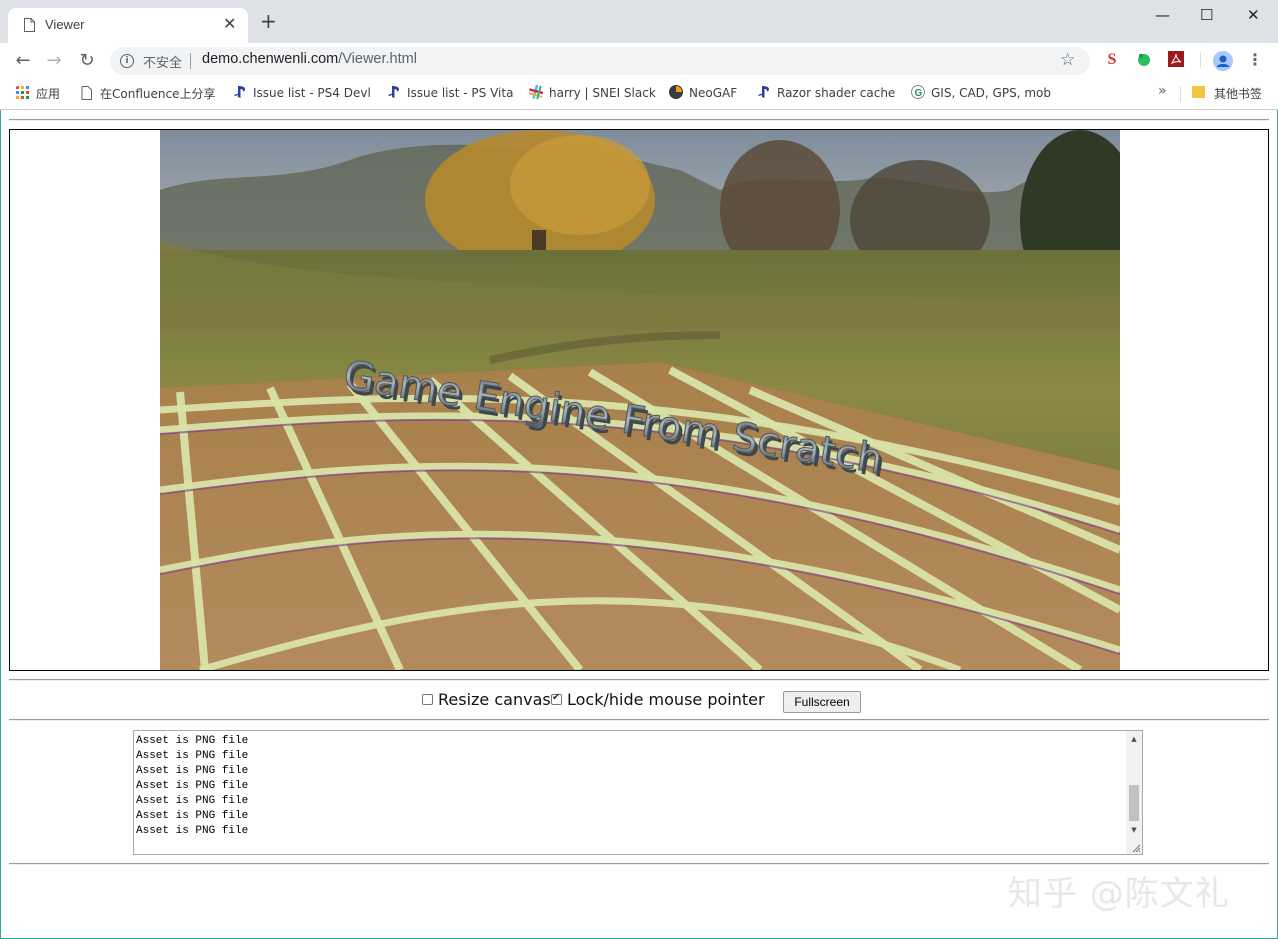 The image size is (1278, 939). What do you see at coordinates (128, 25) in the screenshot?
I see `tab-viewer: Viewer ✕` at bounding box center [128, 25].